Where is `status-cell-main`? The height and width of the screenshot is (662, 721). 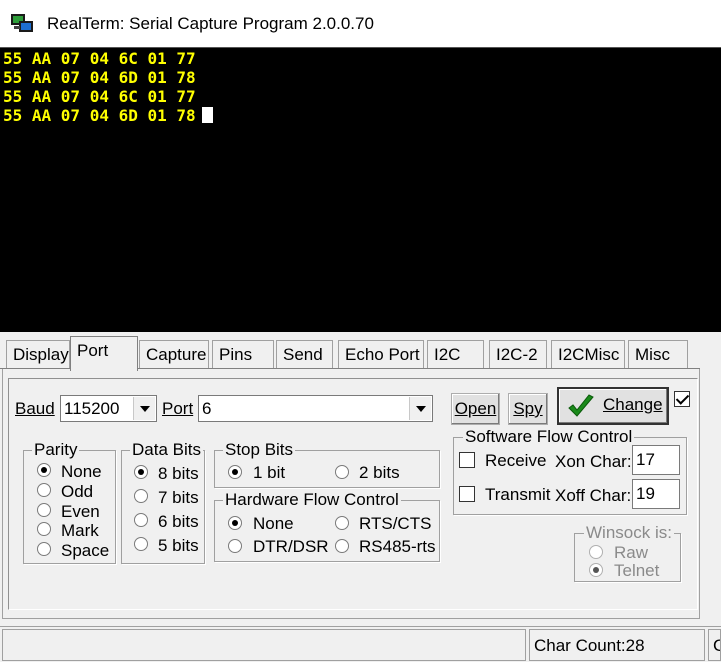 status-cell-main is located at coordinates (264, 645).